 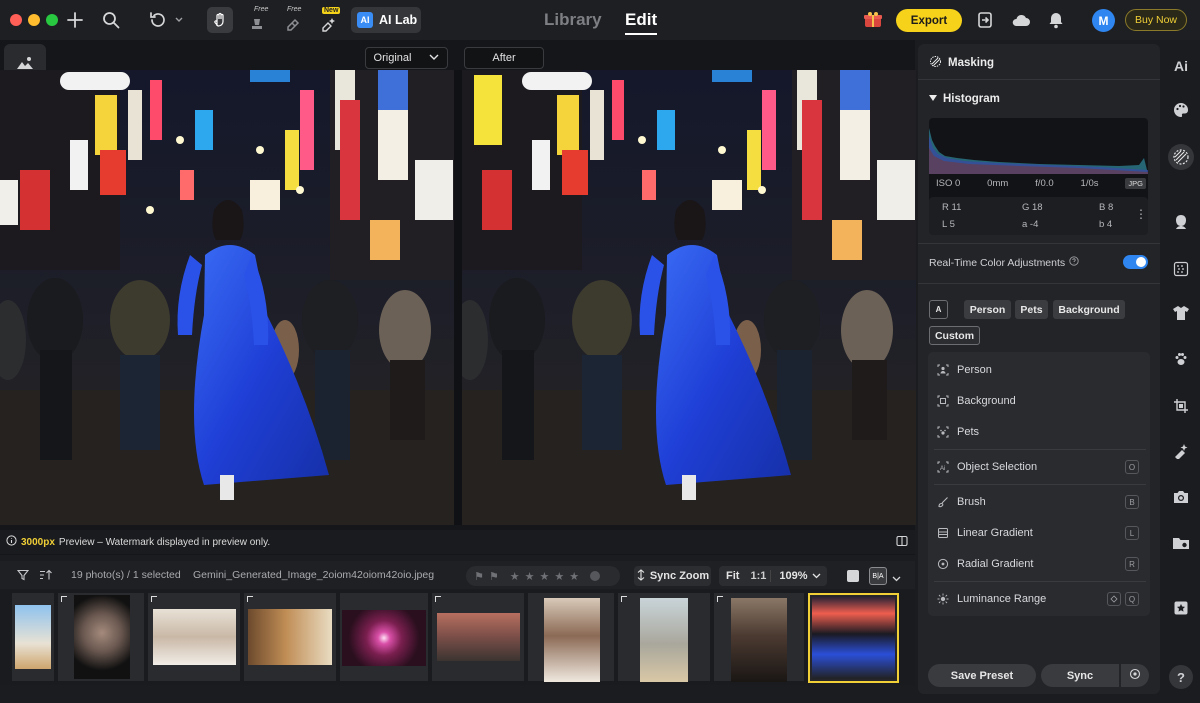 I want to click on flag-icon: ⚑, so click(x=479, y=576).